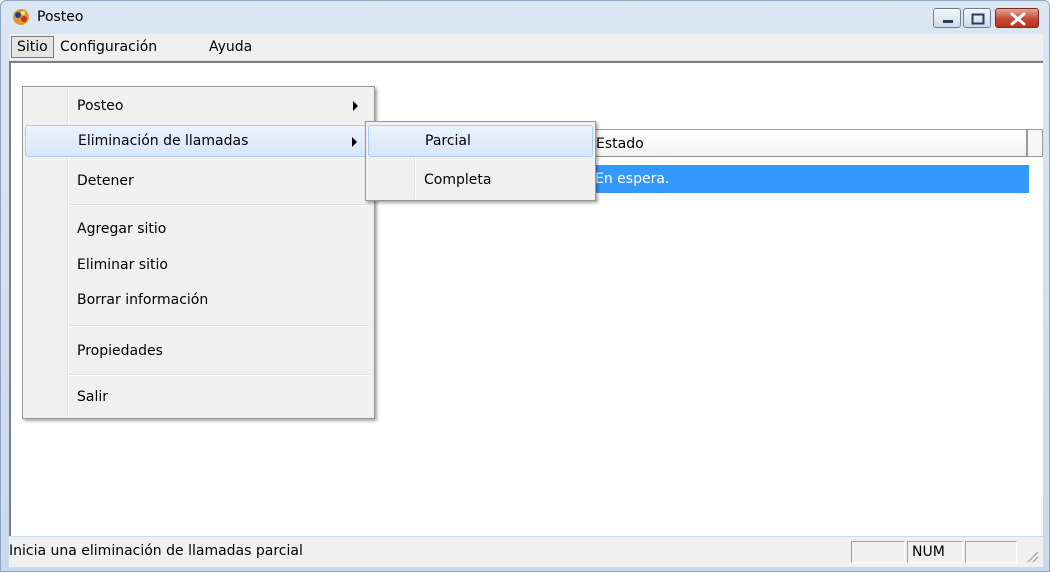 This screenshot has width=1050, height=572. Describe the element at coordinates (198, 229) in the screenshot. I see `menu-item-agregar-sitio: Agregar sitio` at that location.